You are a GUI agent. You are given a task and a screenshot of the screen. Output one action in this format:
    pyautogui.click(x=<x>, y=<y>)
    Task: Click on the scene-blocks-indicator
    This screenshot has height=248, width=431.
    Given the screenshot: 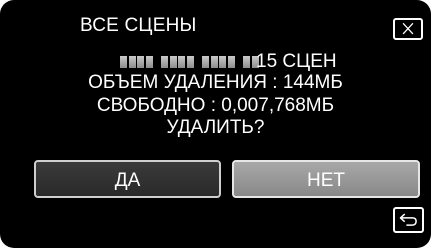 What is the action you would take?
    pyautogui.click(x=190, y=62)
    